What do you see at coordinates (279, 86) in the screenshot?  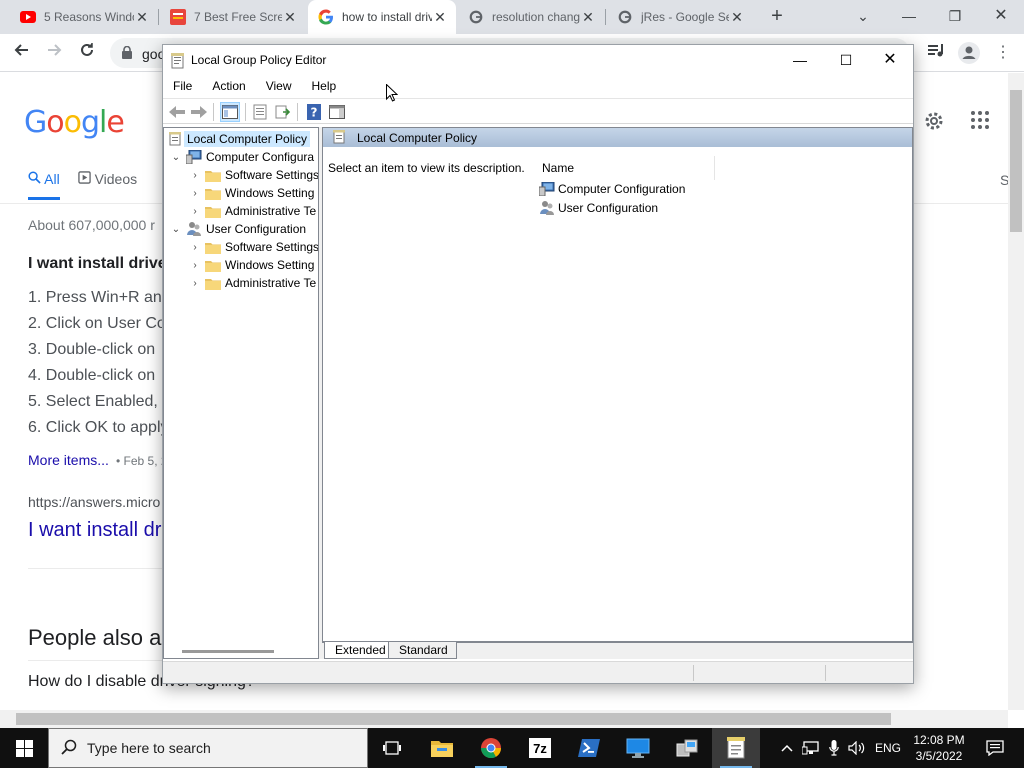 I see `menu-view: View` at bounding box center [279, 86].